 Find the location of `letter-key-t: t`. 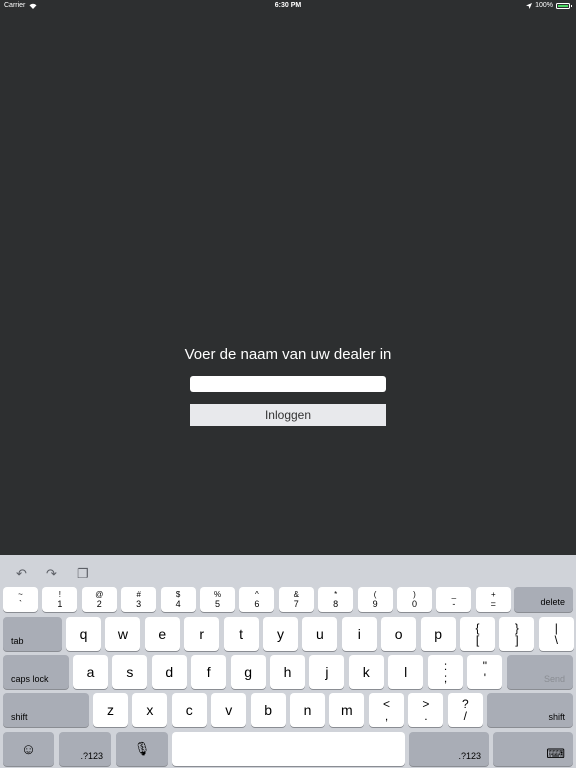

letter-key-t: t is located at coordinates (241, 634).